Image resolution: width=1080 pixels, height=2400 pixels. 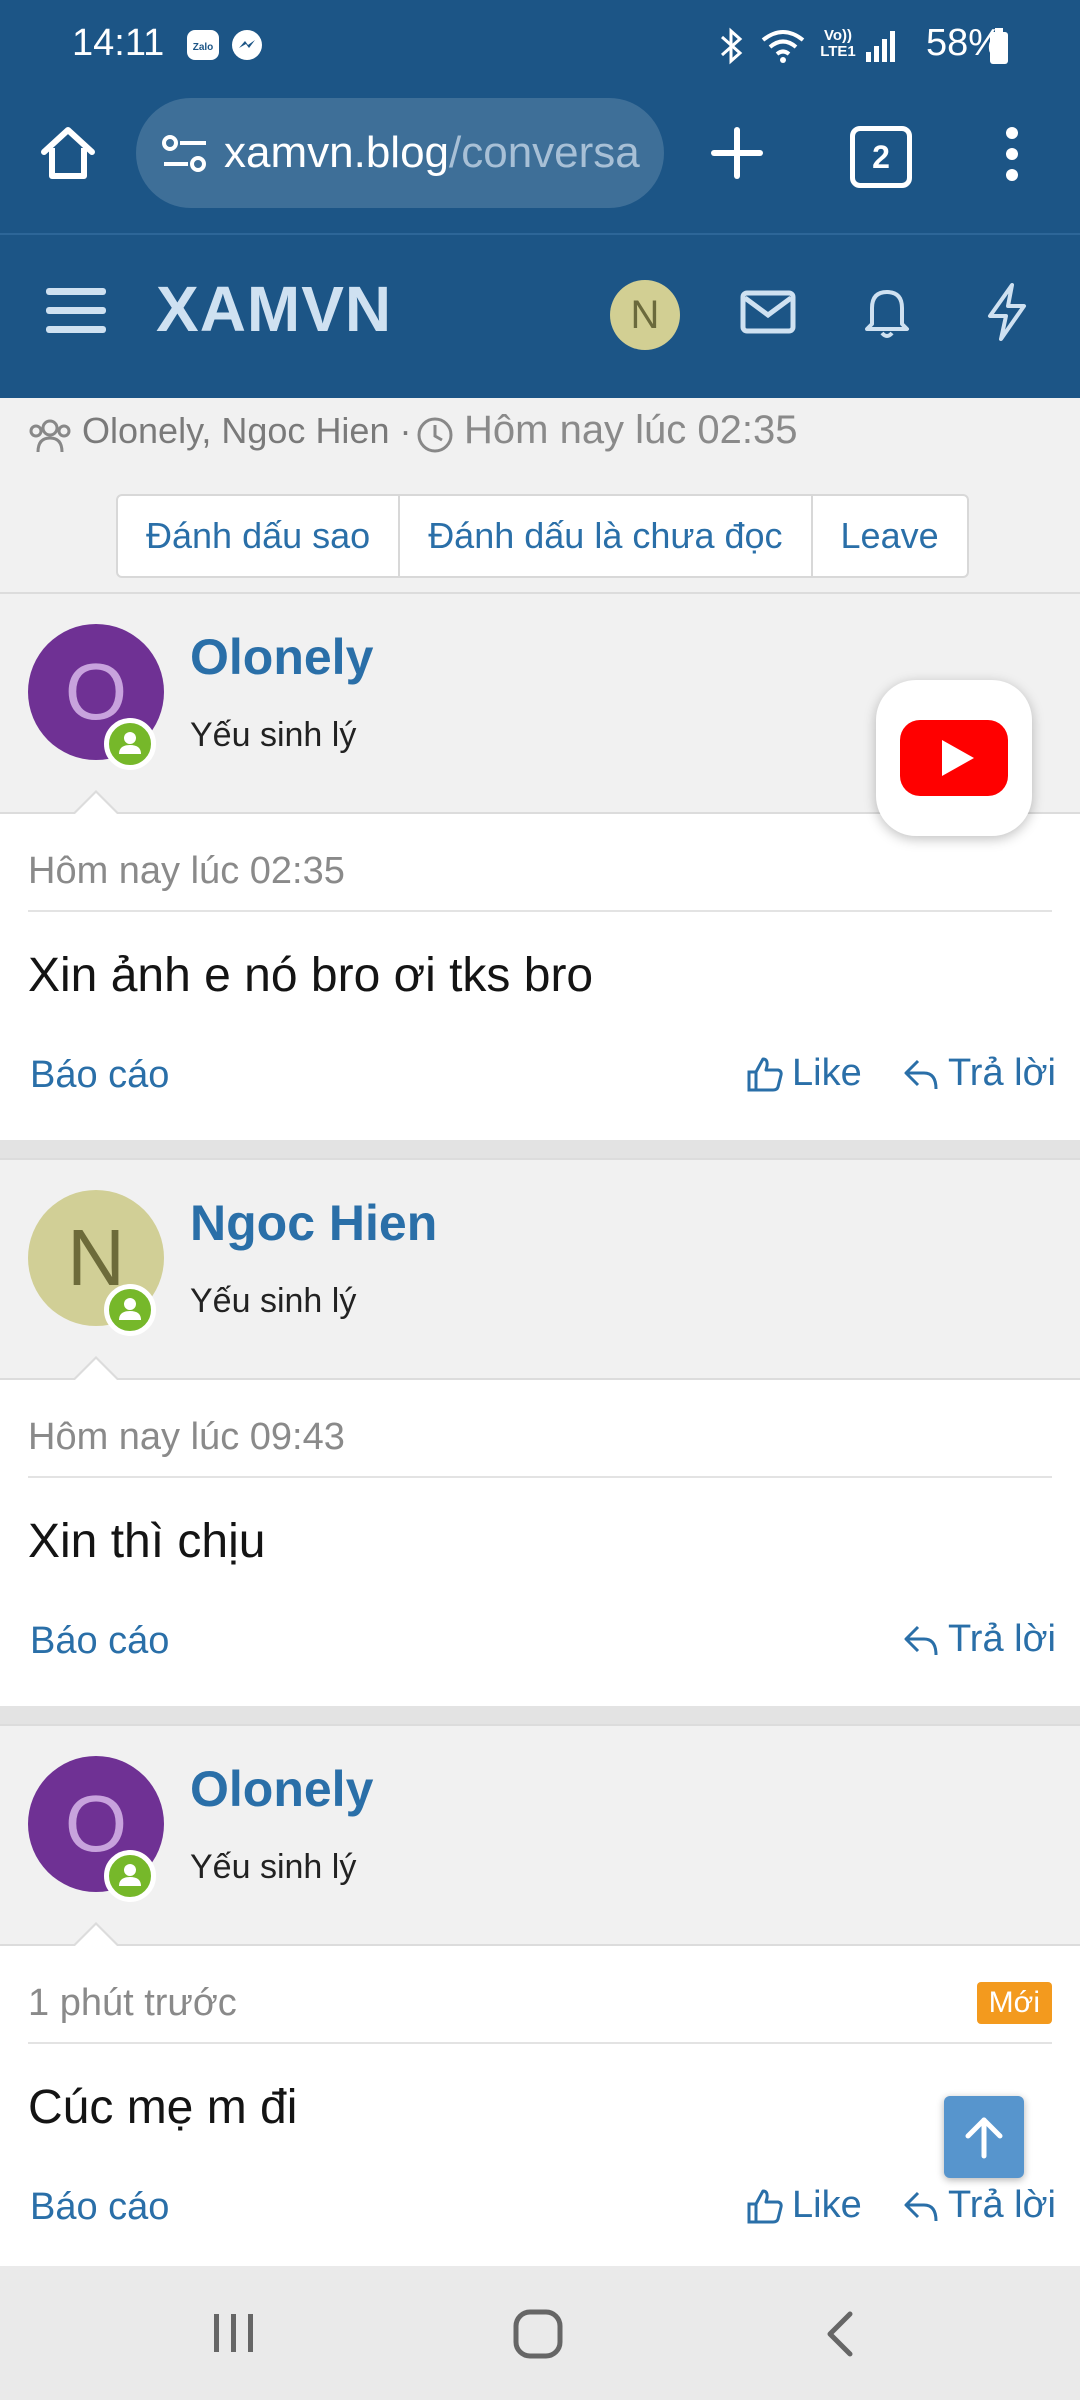 What do you see at coordinates (163, 2107) in the screenshot?
I see `message-text: Cúc mẹ m đi` at bounding box center [163, 2107].